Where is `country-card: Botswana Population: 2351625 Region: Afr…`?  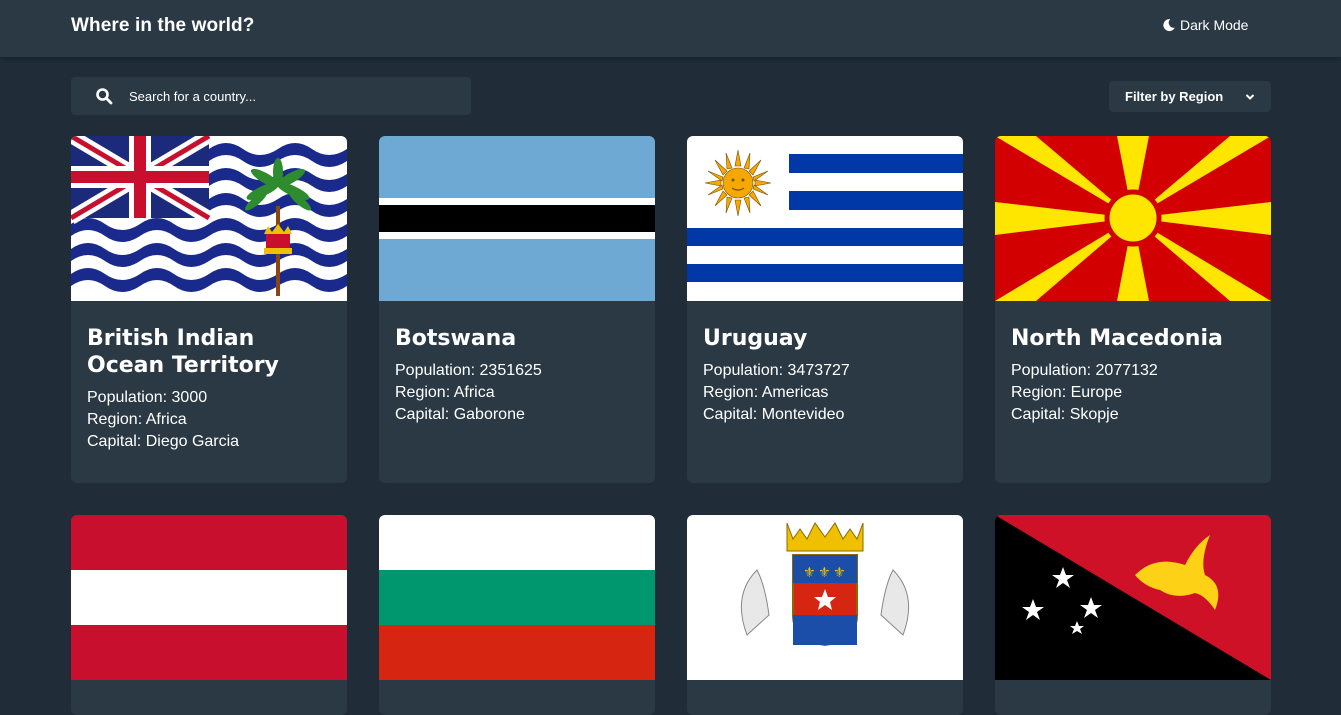 country-card: Botswana Population: 2351625 Region: Afr… is located at coordinates (517, 309).